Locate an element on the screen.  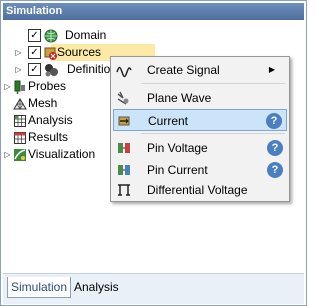
menu-item-current: Current ? is located at coordinates (200, 120).